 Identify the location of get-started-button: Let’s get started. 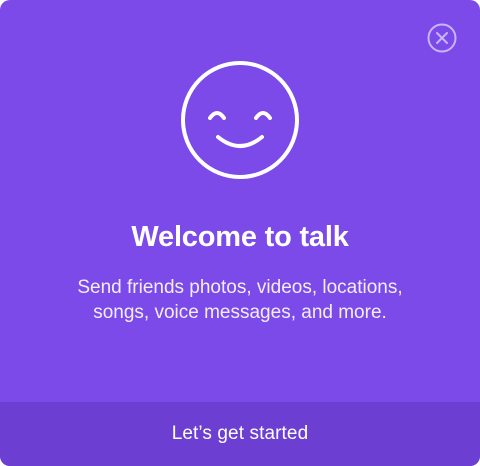
(240, 434).